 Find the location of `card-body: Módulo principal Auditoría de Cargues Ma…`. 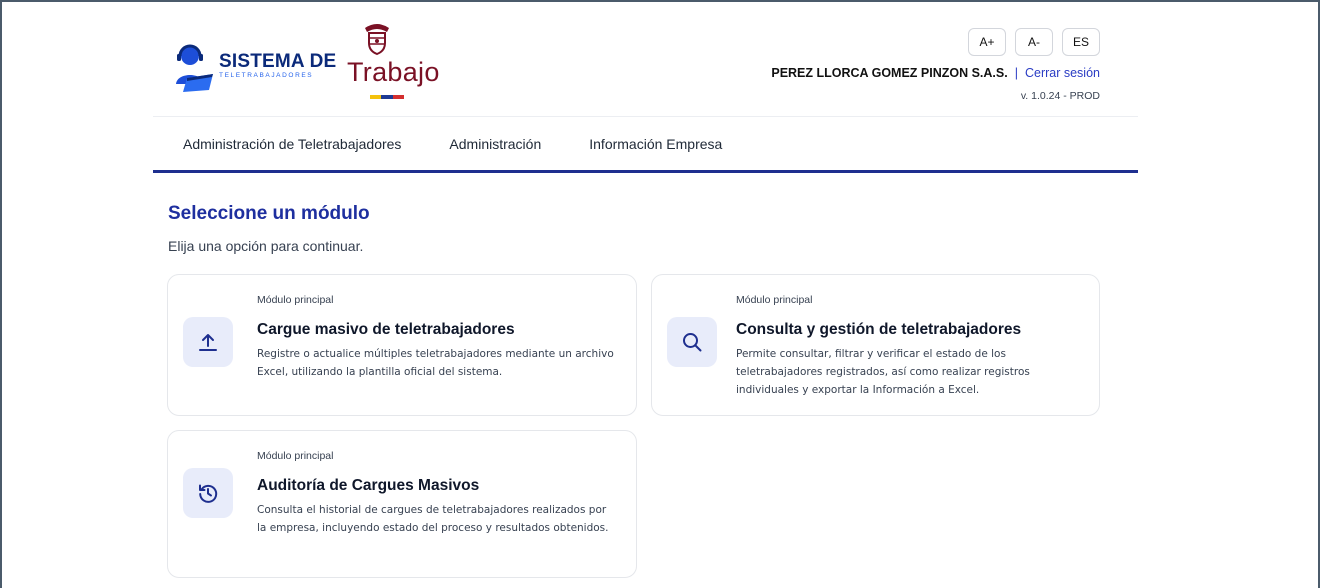

card-body: Módulo principal Auditoría de Cargues Ma… is located at coordinates (436, 493).